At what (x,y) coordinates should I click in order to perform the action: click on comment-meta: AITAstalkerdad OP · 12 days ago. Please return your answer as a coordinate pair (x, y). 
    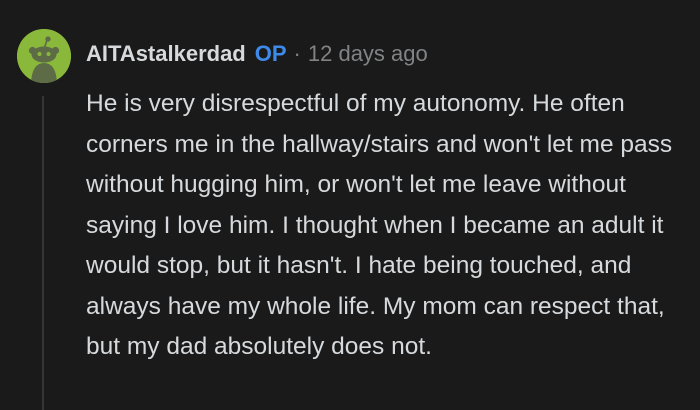
    Looking at the image, I should click on (257, 54).